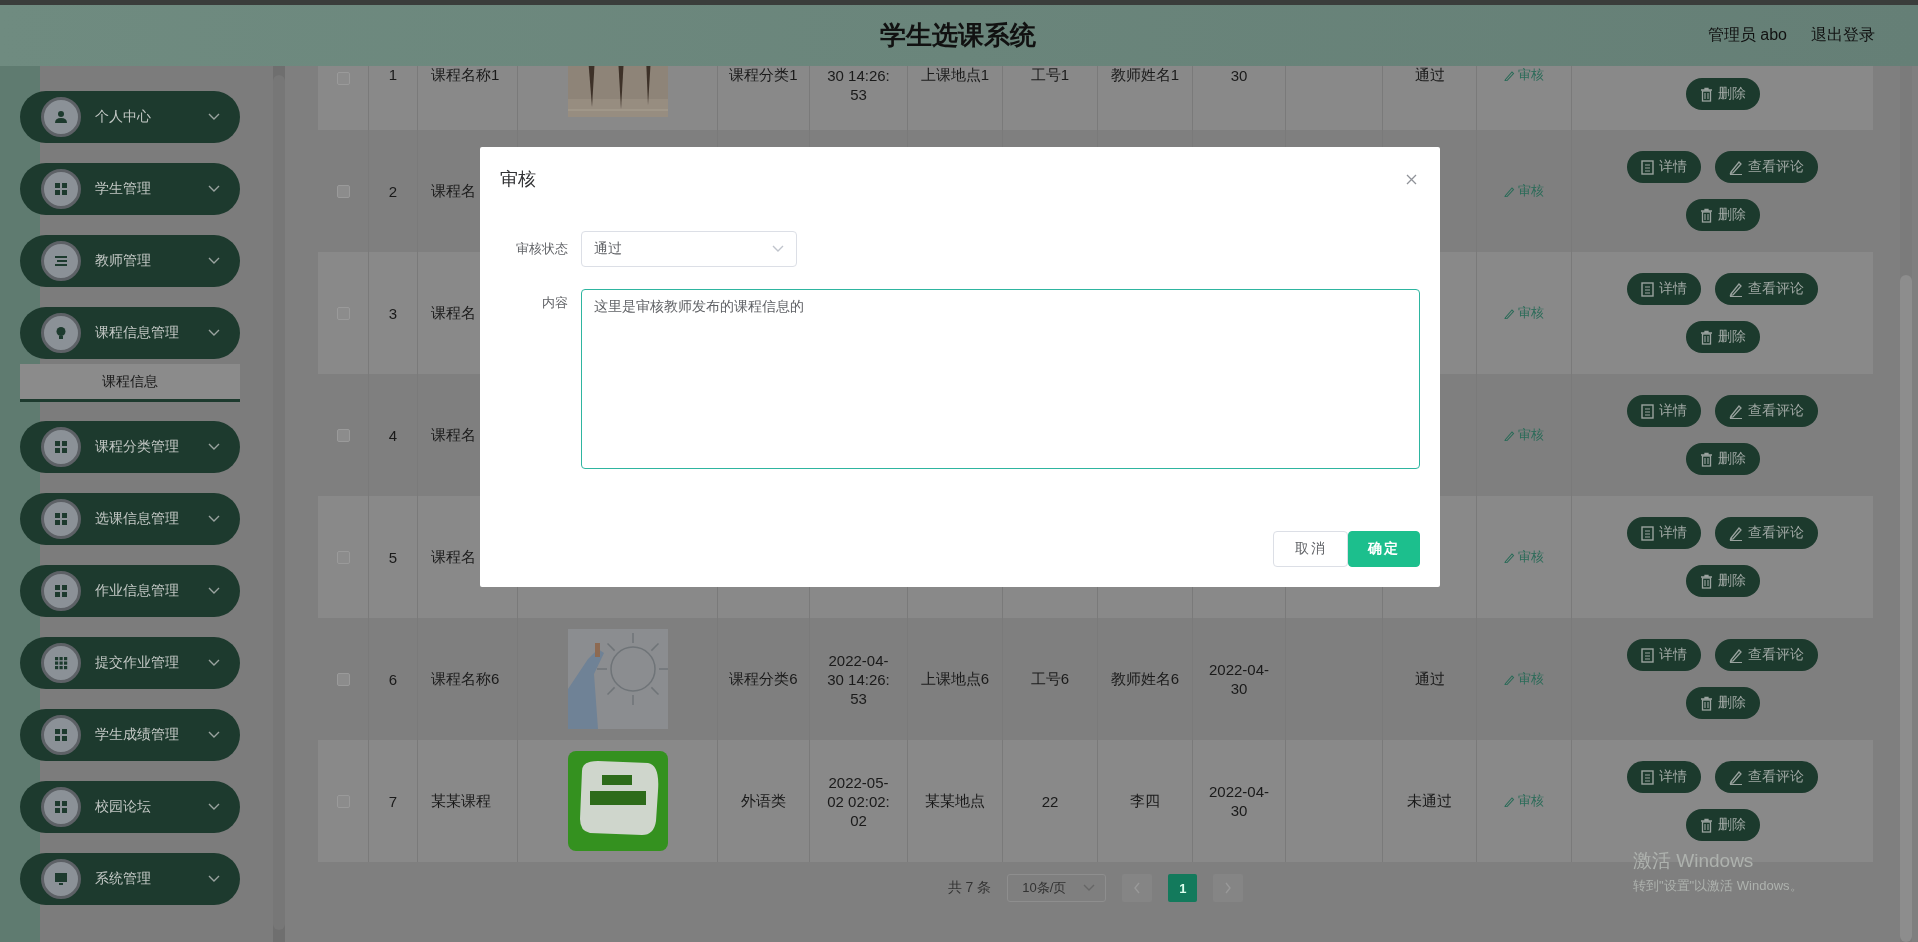 The height and width of the screenshot is (942, 1918). What do you see at coordinates (1050, 75) in the screenshot?
I see `staff-number: 工号1` at bounding box center [1050, 75].